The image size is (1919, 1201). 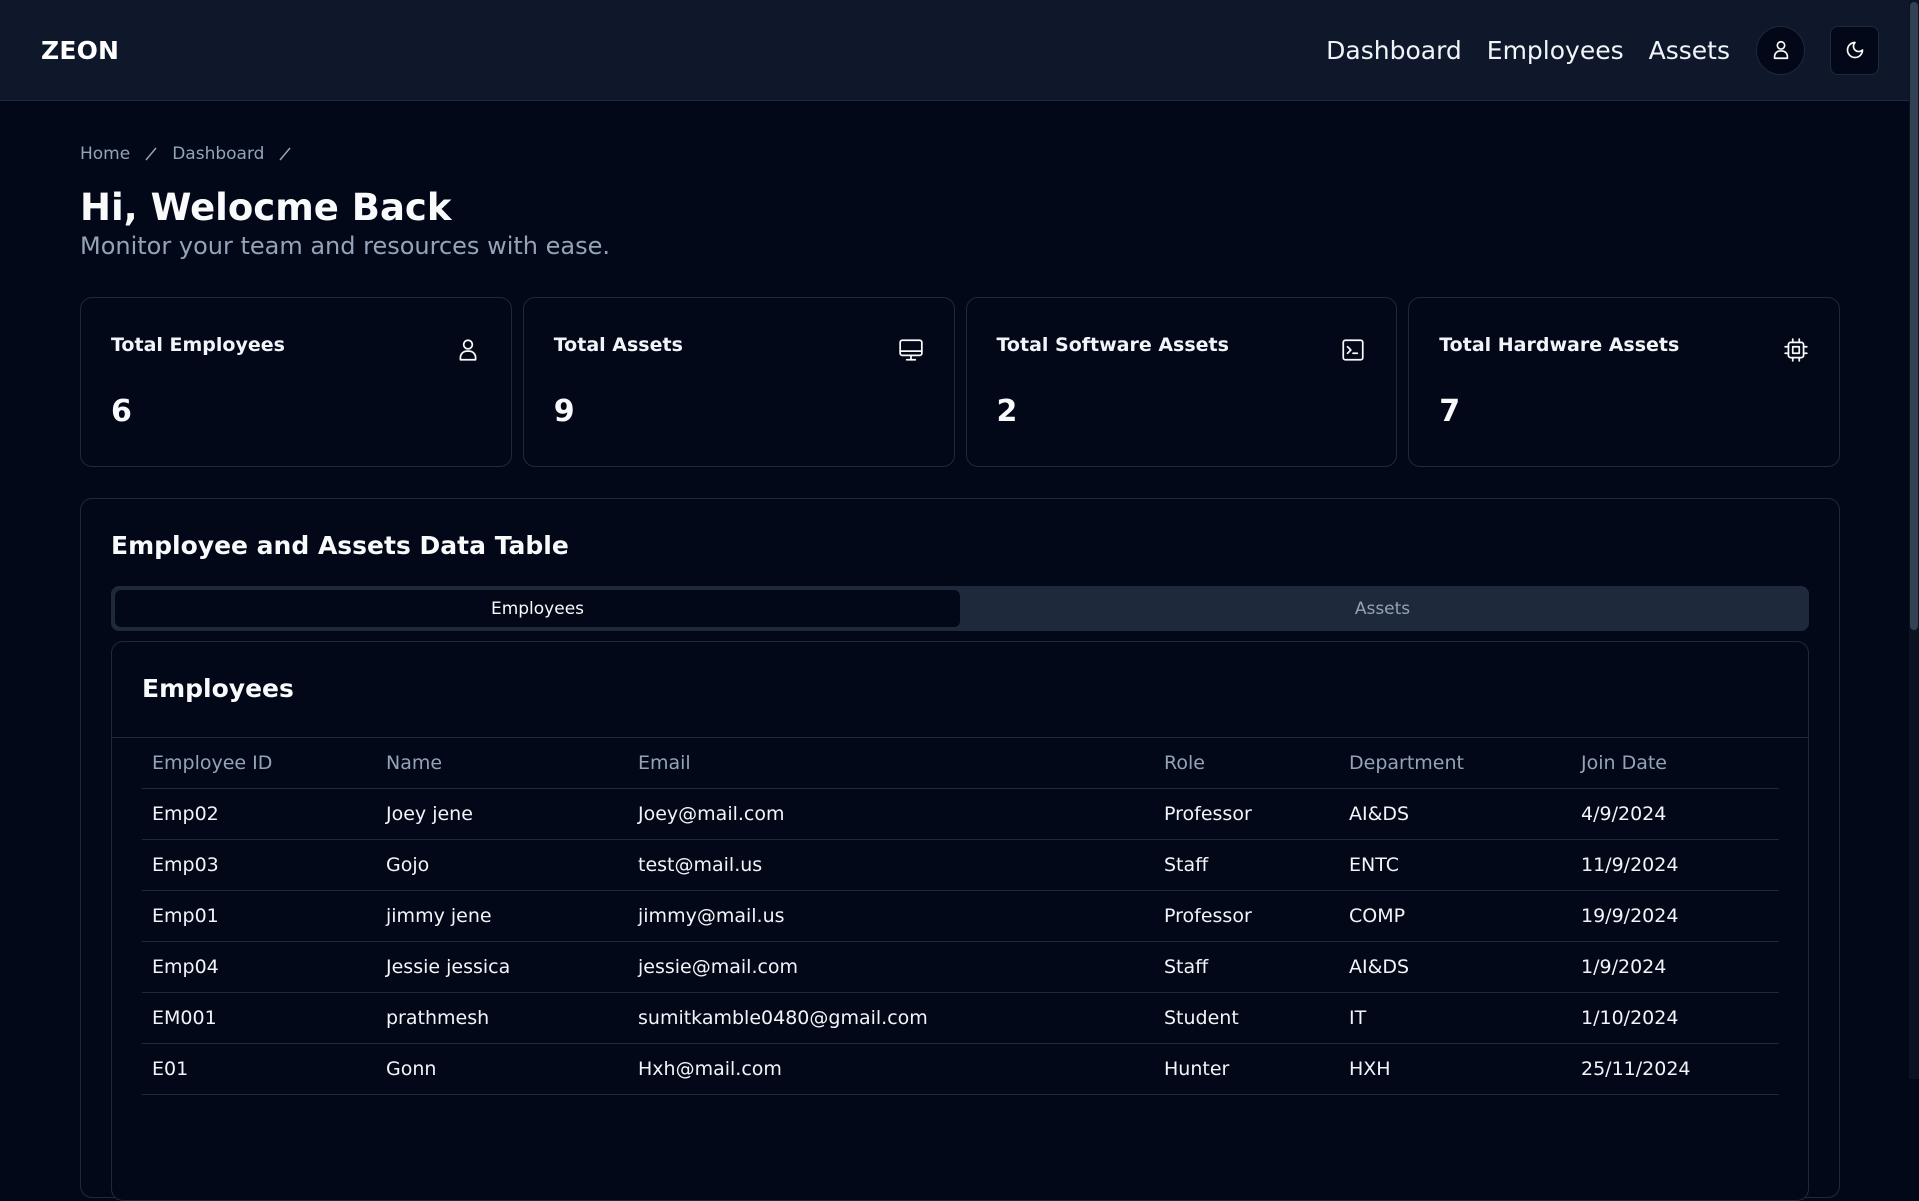 I want to click on column-header-department: Department, so click(x=1455, y=763).